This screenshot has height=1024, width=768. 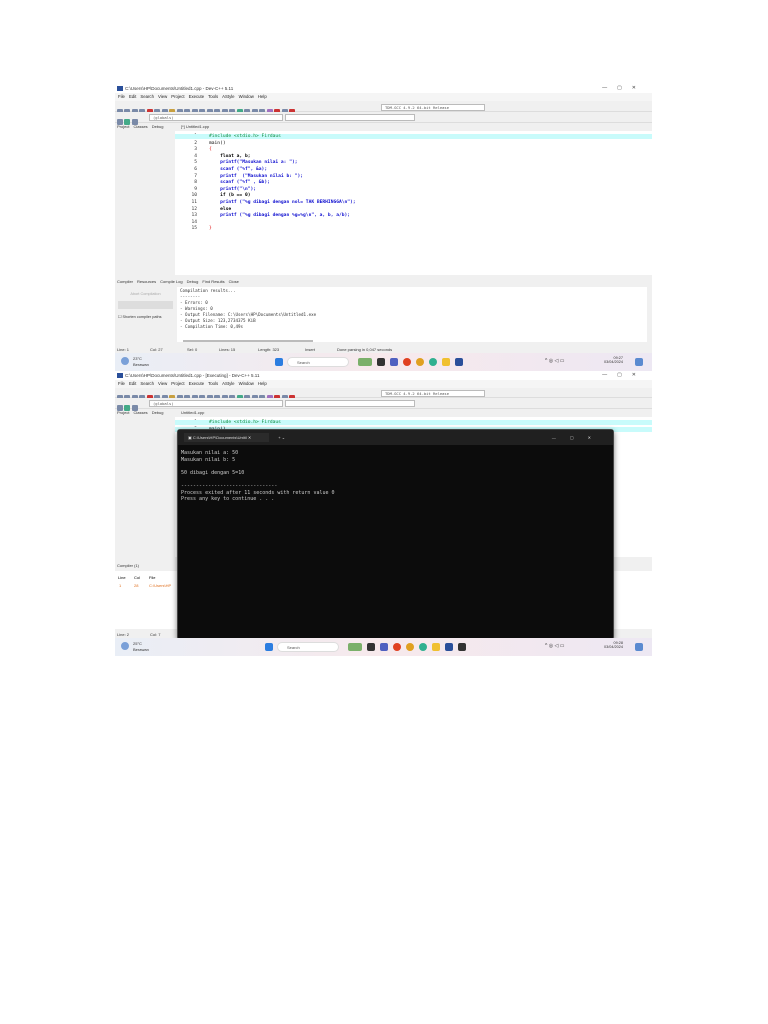 What do you see at coordinates (192, 349) in the screenshot?
I see `status-sel: Sel: 0` at bounding box center [192, 349].